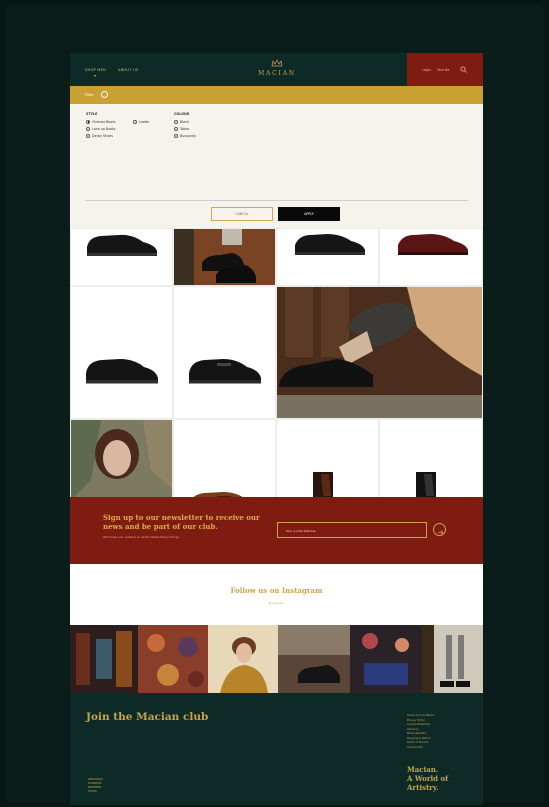 The height and width of the screenshot is (807, 549). I want to click on cart-link: Your Ba, so click(443, 70).